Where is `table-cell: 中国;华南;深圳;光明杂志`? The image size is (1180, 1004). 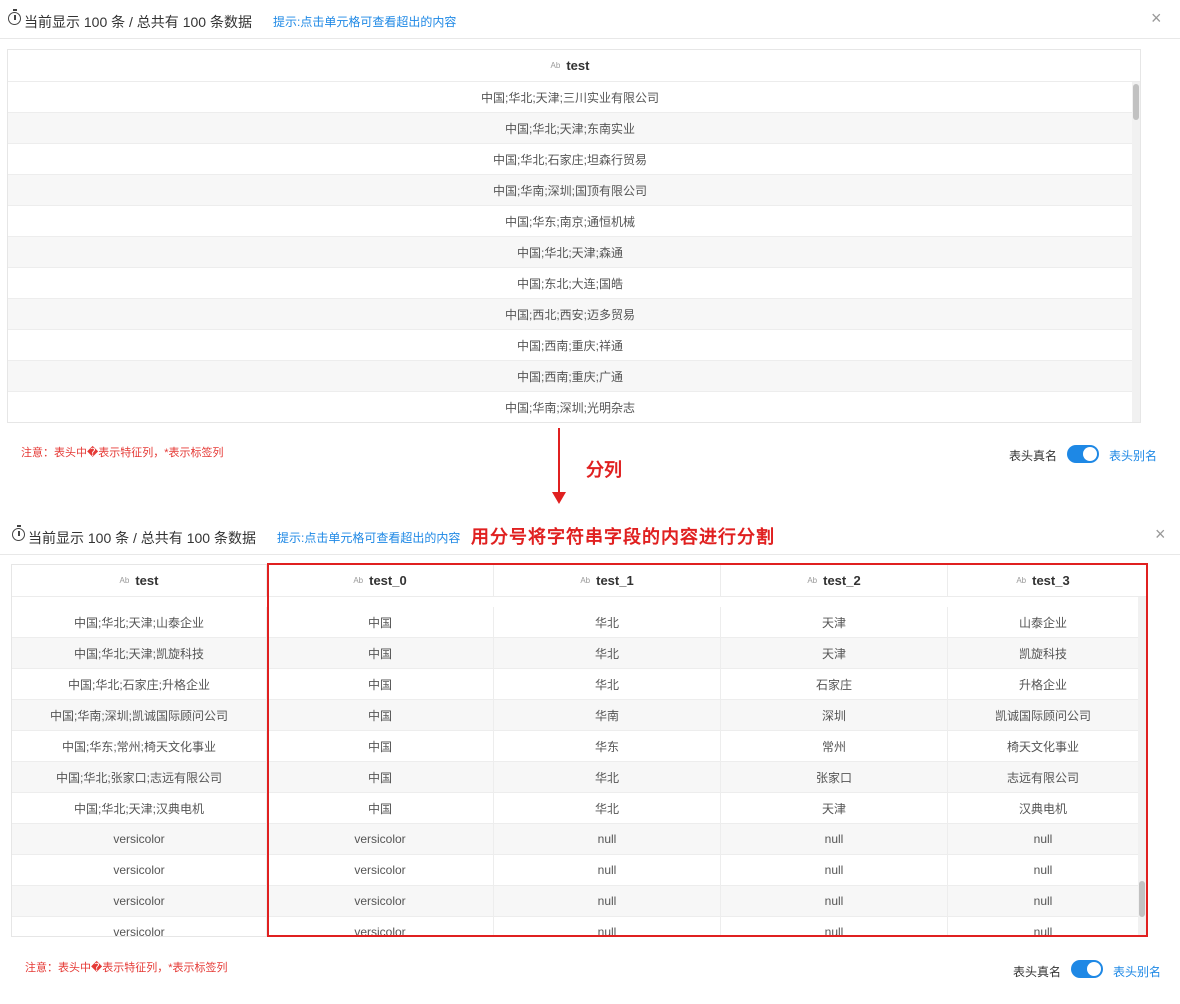
table-cell: 中国;华南;深圳;光明杂志 is located at coordinates (570, 407).